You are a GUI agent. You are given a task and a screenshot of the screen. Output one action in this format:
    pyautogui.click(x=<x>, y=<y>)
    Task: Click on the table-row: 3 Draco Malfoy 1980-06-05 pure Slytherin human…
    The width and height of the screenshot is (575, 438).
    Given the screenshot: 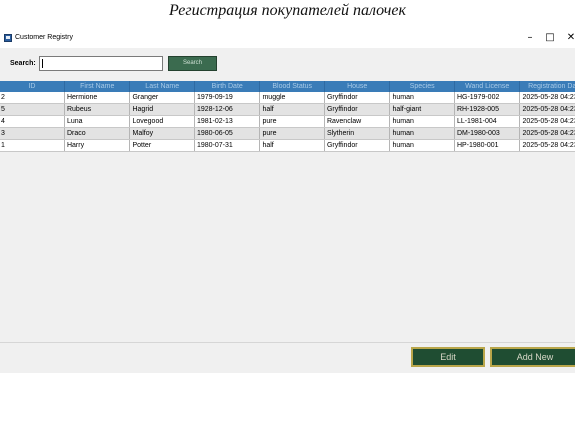 What is the action you would take?
    pyautogui.click(x=287, y=133)
    